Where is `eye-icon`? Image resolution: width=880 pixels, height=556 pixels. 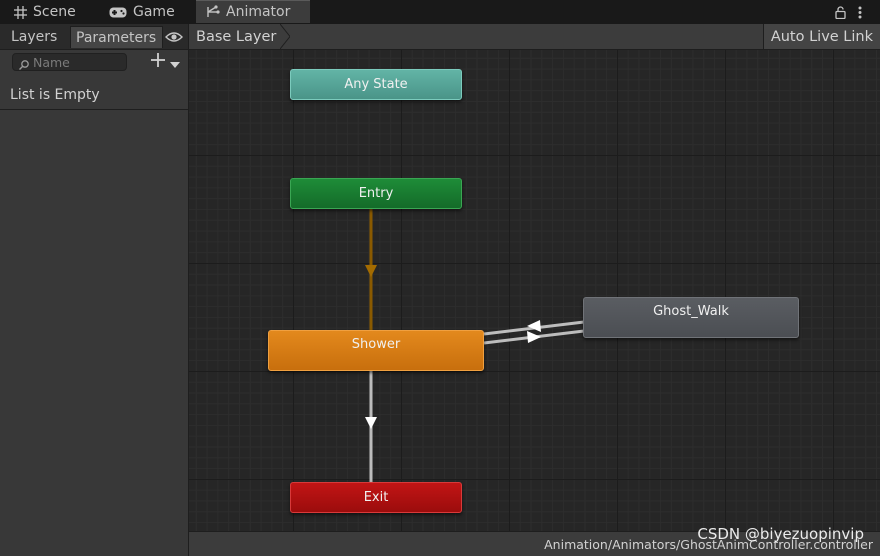 eye-icon is located at coordinates (174, 37).